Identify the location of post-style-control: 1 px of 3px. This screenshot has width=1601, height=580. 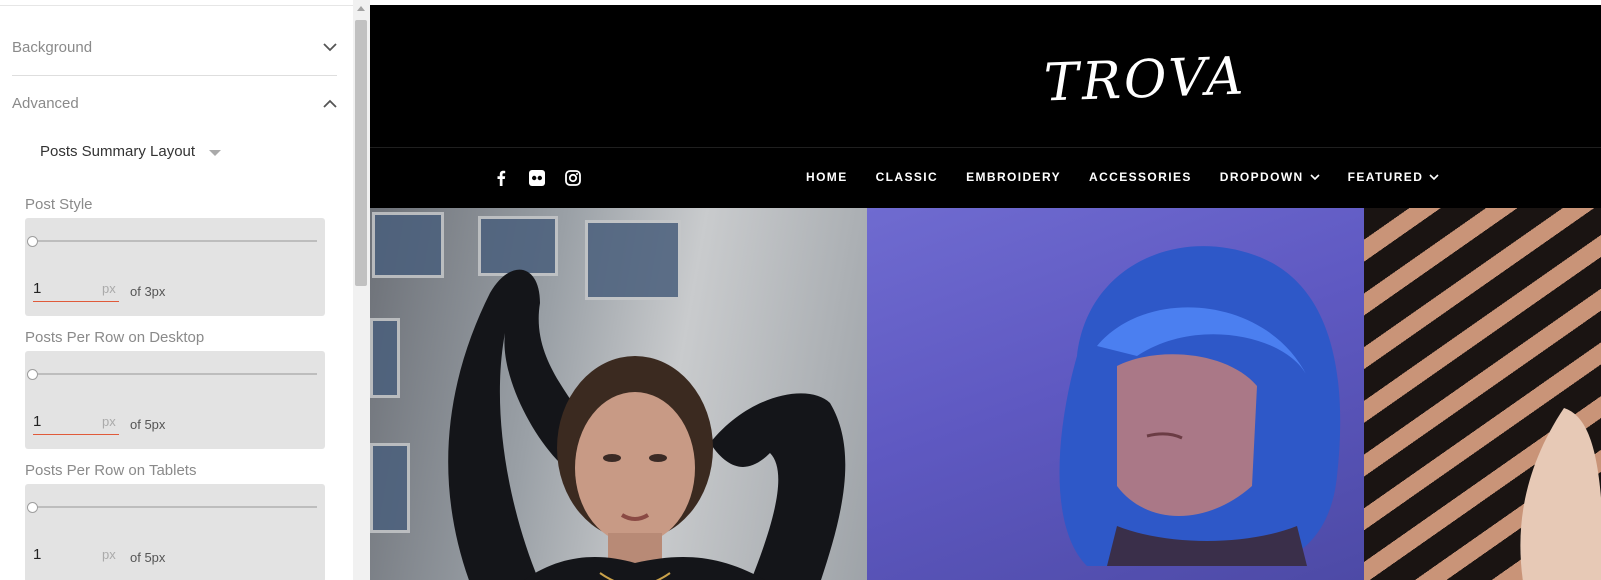
(175, 267).